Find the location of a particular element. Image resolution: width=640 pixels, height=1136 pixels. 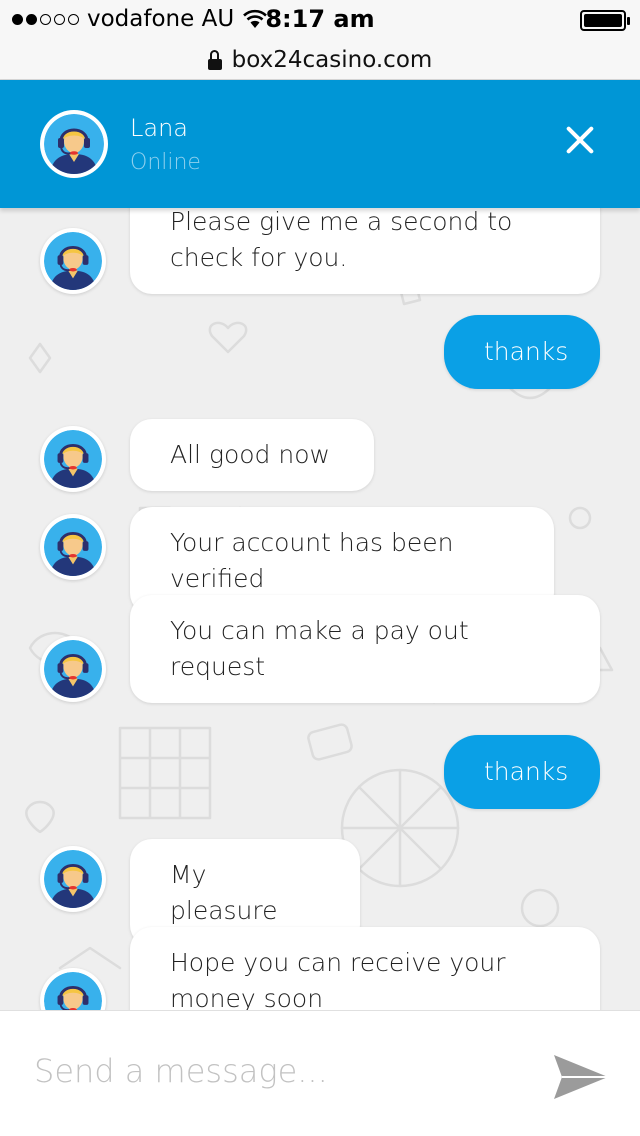

send-icon is located at coordinates (581, 1077).